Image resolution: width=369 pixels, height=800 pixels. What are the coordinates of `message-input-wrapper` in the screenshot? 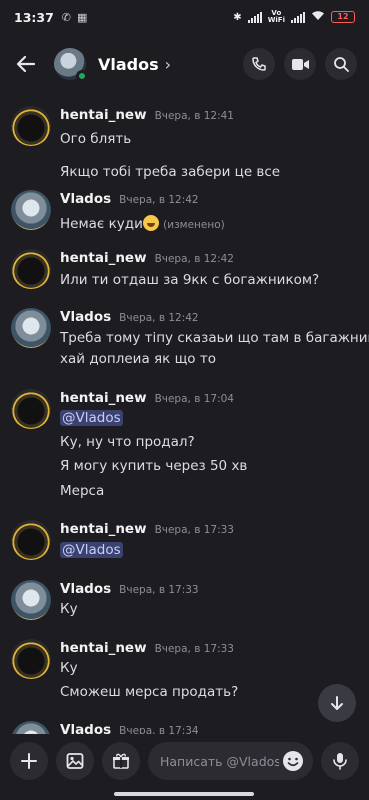 It's located at (230, 761).